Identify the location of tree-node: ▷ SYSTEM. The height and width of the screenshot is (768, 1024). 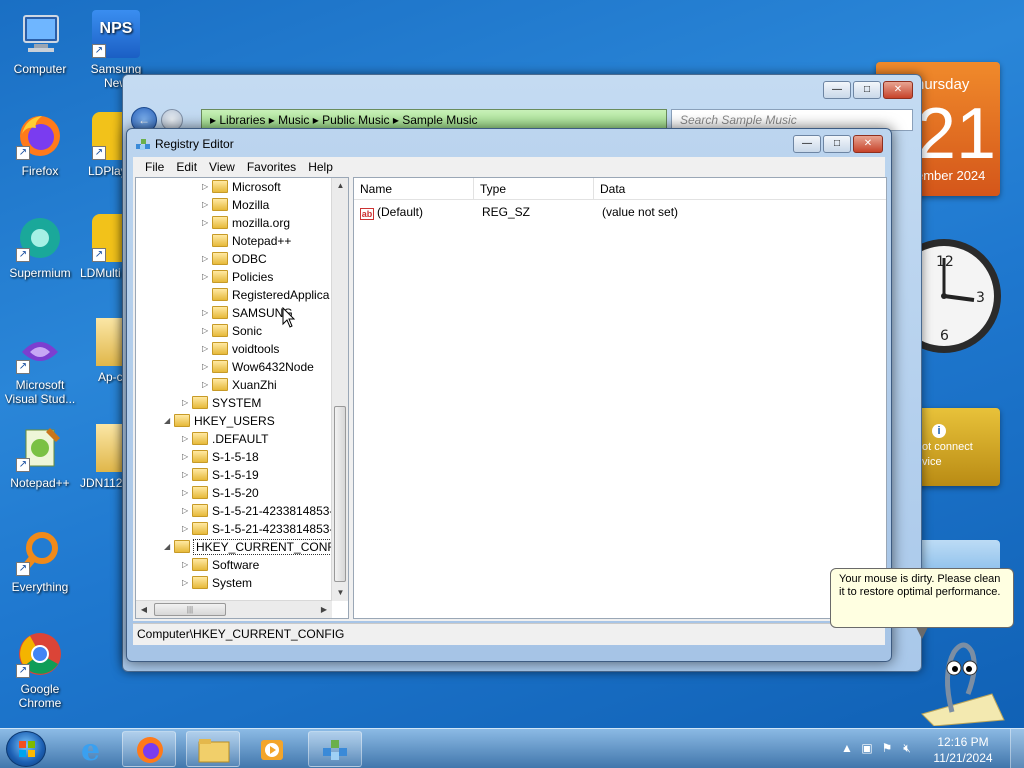
(221, 403).